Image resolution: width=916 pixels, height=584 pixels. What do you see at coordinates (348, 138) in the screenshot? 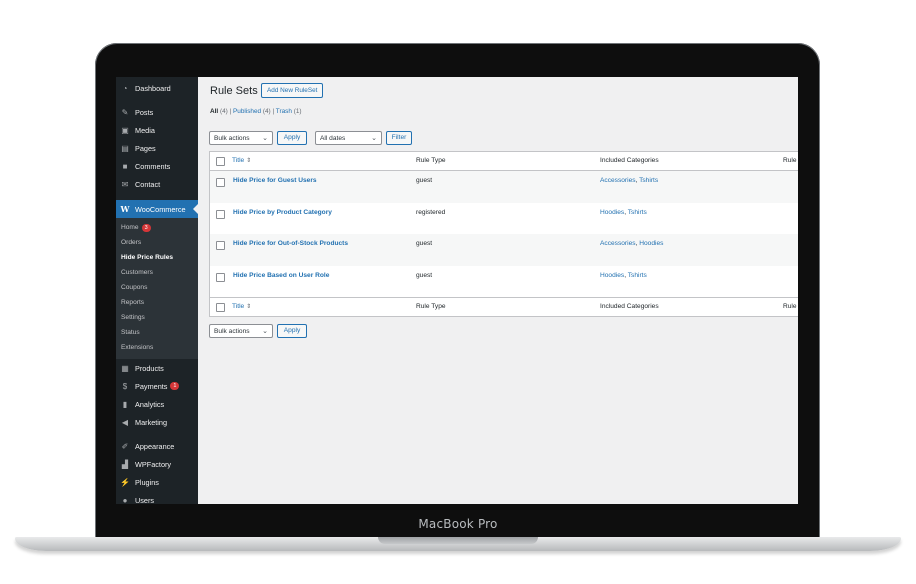
I see `dates-select: All dates ⌄` at bounding box center [348, 138].